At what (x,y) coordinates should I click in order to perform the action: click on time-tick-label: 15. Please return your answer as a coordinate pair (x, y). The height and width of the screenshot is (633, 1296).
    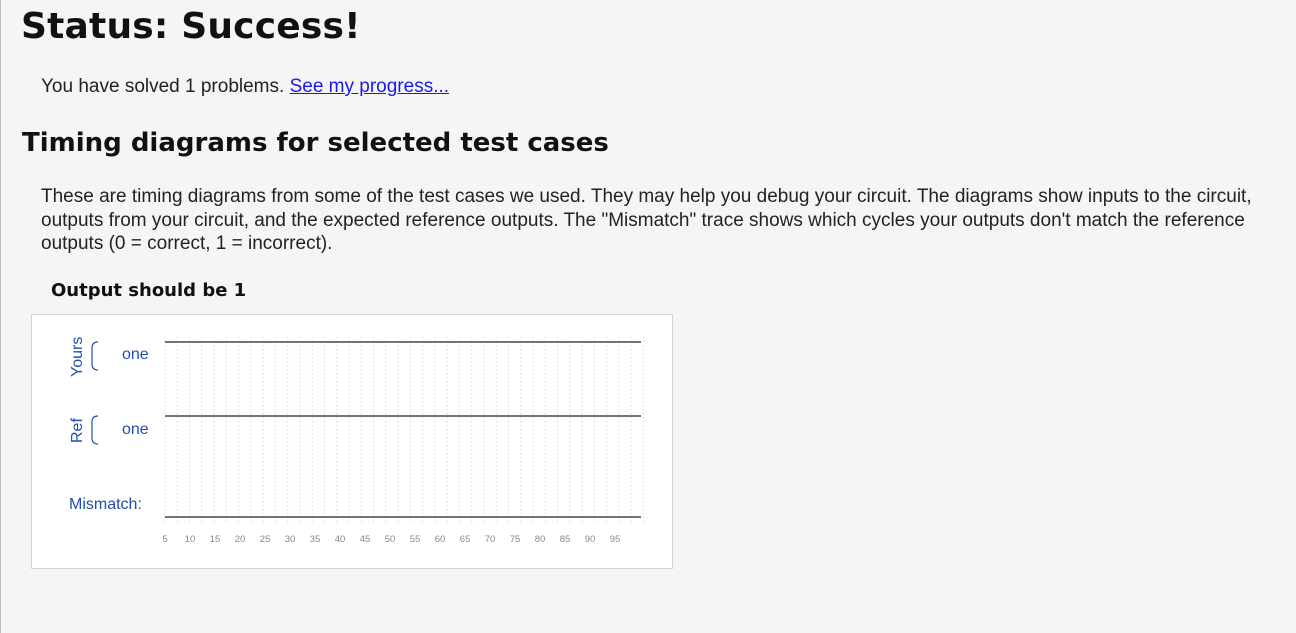
    Looking at the image, I should click on (215, 539).